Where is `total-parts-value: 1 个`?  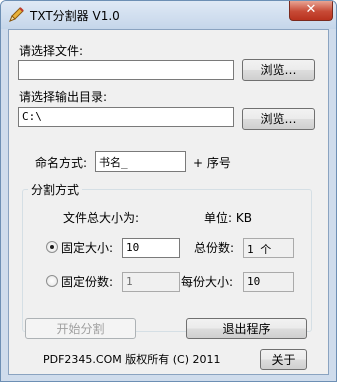
total-parts-value: 1 个 is located at coordinates (268, 248).